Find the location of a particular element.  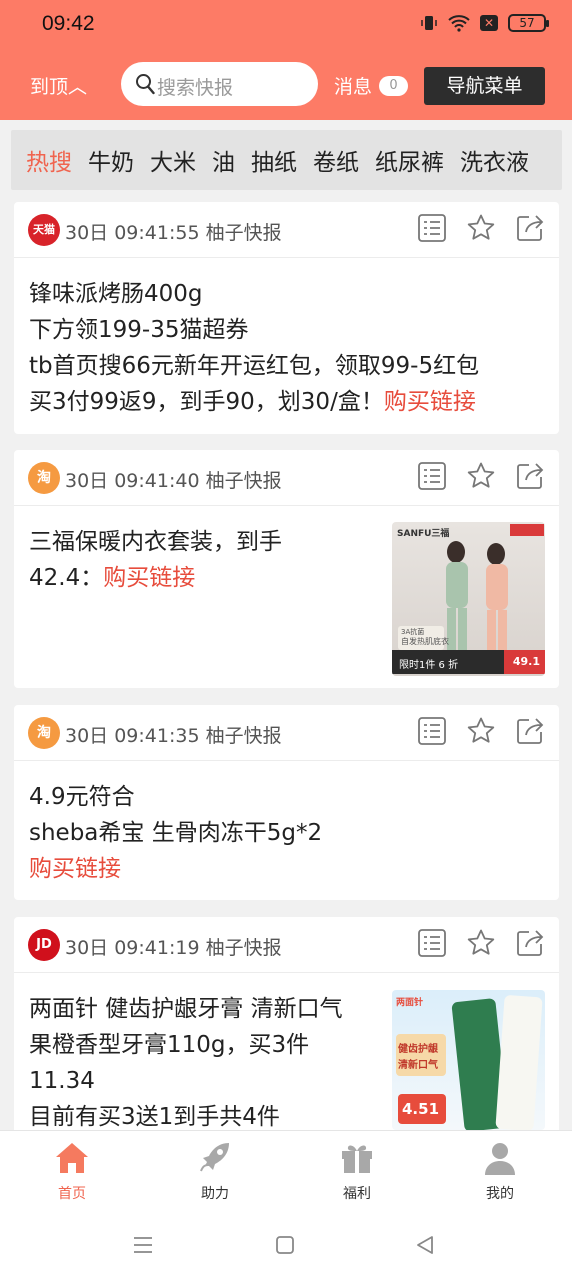

card-meta: 30日 09:41:19 柚子快报 is located at coordinates (173, 948).